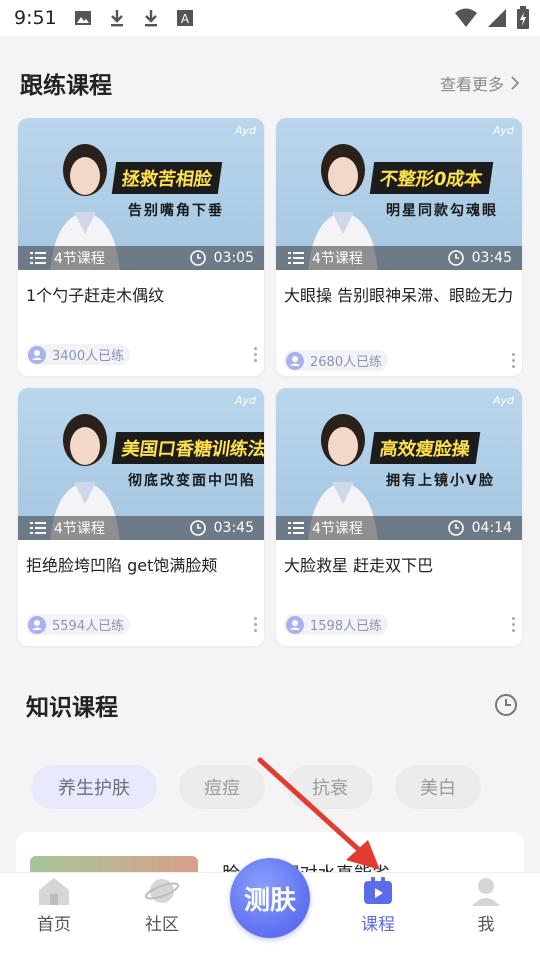  Describe the element at coordinates (54, 925) in the screenshot. I see `nav-home-label: 首页` at that location.